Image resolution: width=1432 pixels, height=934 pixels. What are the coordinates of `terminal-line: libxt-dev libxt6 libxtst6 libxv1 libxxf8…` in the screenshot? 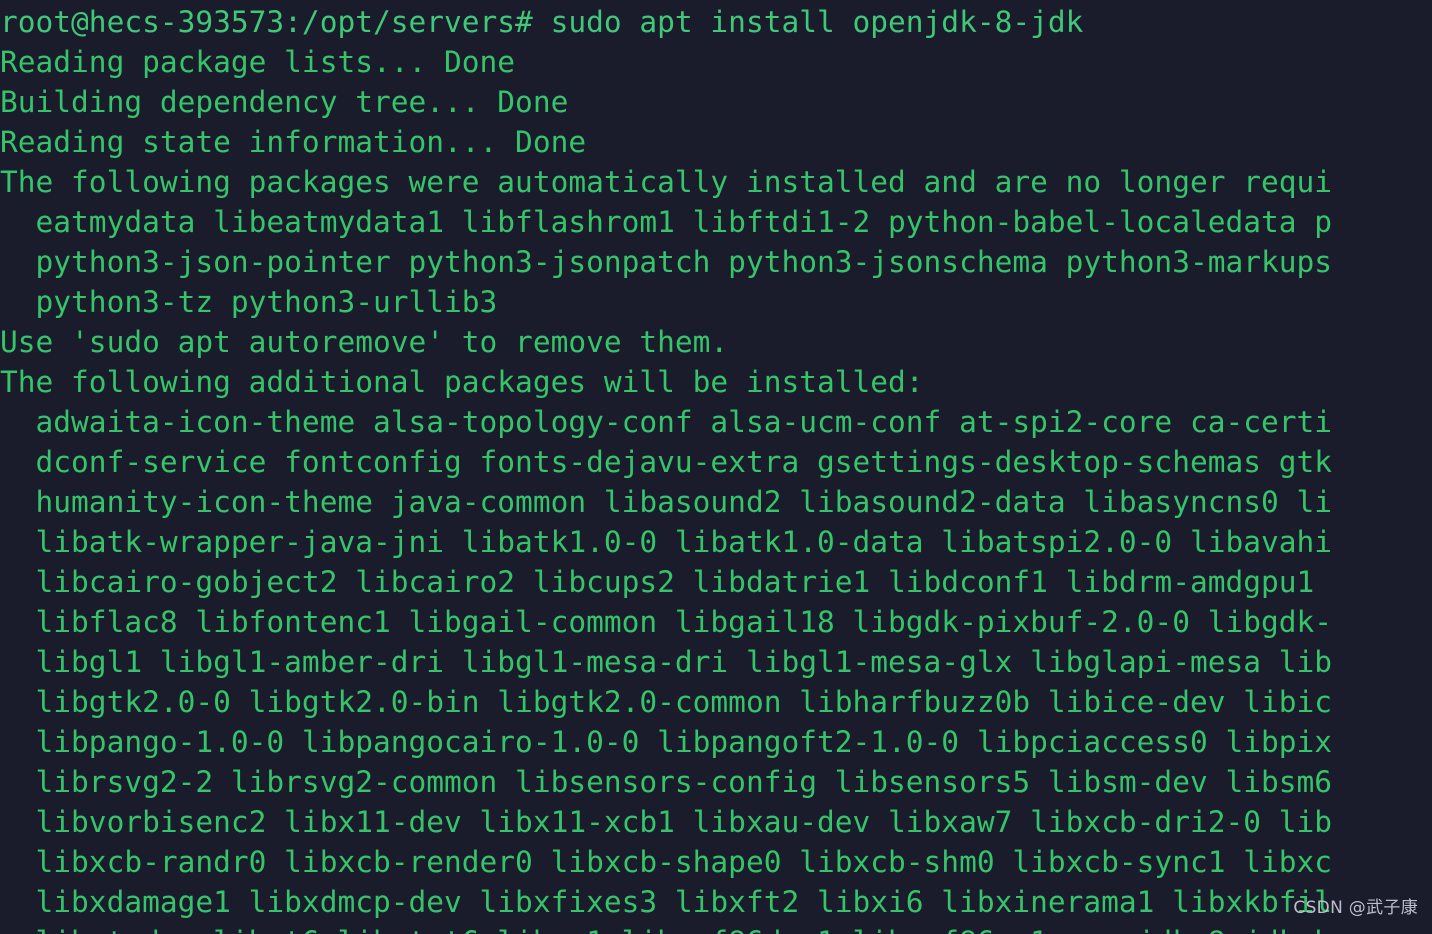 It's located at (716, 928).